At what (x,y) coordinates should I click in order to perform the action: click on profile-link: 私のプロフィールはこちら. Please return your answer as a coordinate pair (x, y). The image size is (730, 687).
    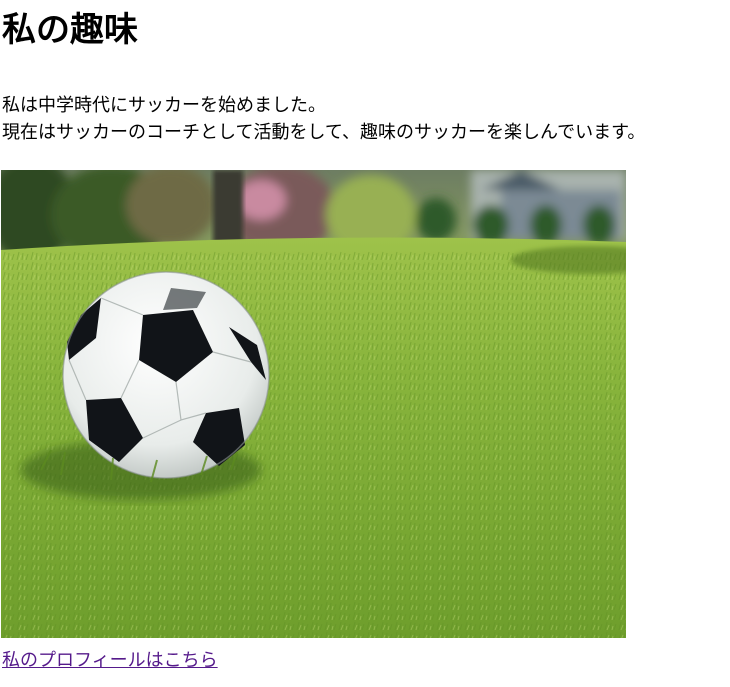
    Looking at the image, I should click on (110, 661).